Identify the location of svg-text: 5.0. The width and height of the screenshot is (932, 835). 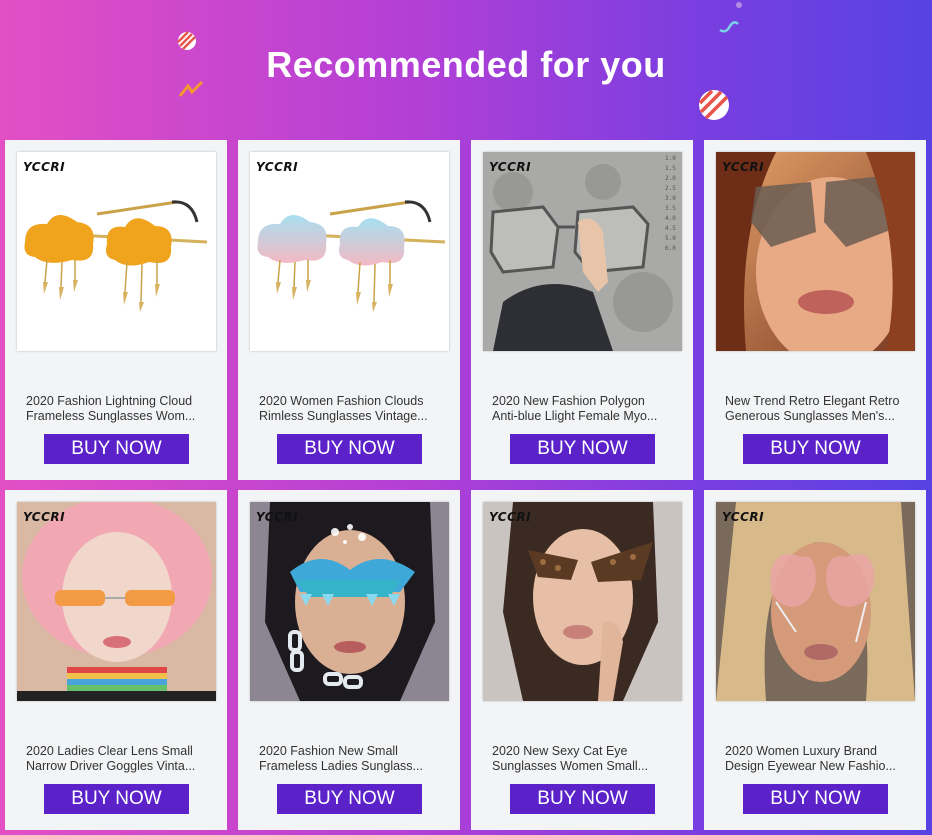
(670, 238).